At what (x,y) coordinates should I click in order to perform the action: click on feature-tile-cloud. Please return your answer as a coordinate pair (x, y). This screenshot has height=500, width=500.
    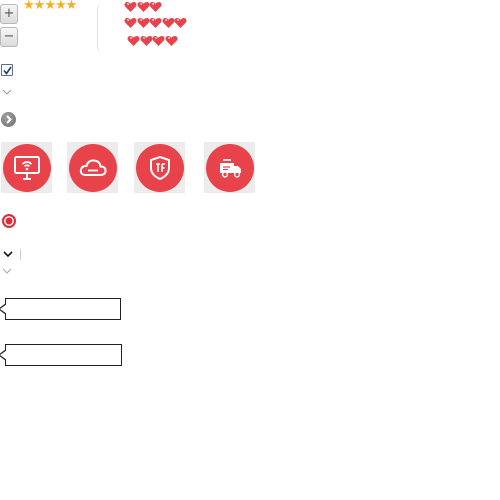
    Looking at the image, I should click on (92, 167).